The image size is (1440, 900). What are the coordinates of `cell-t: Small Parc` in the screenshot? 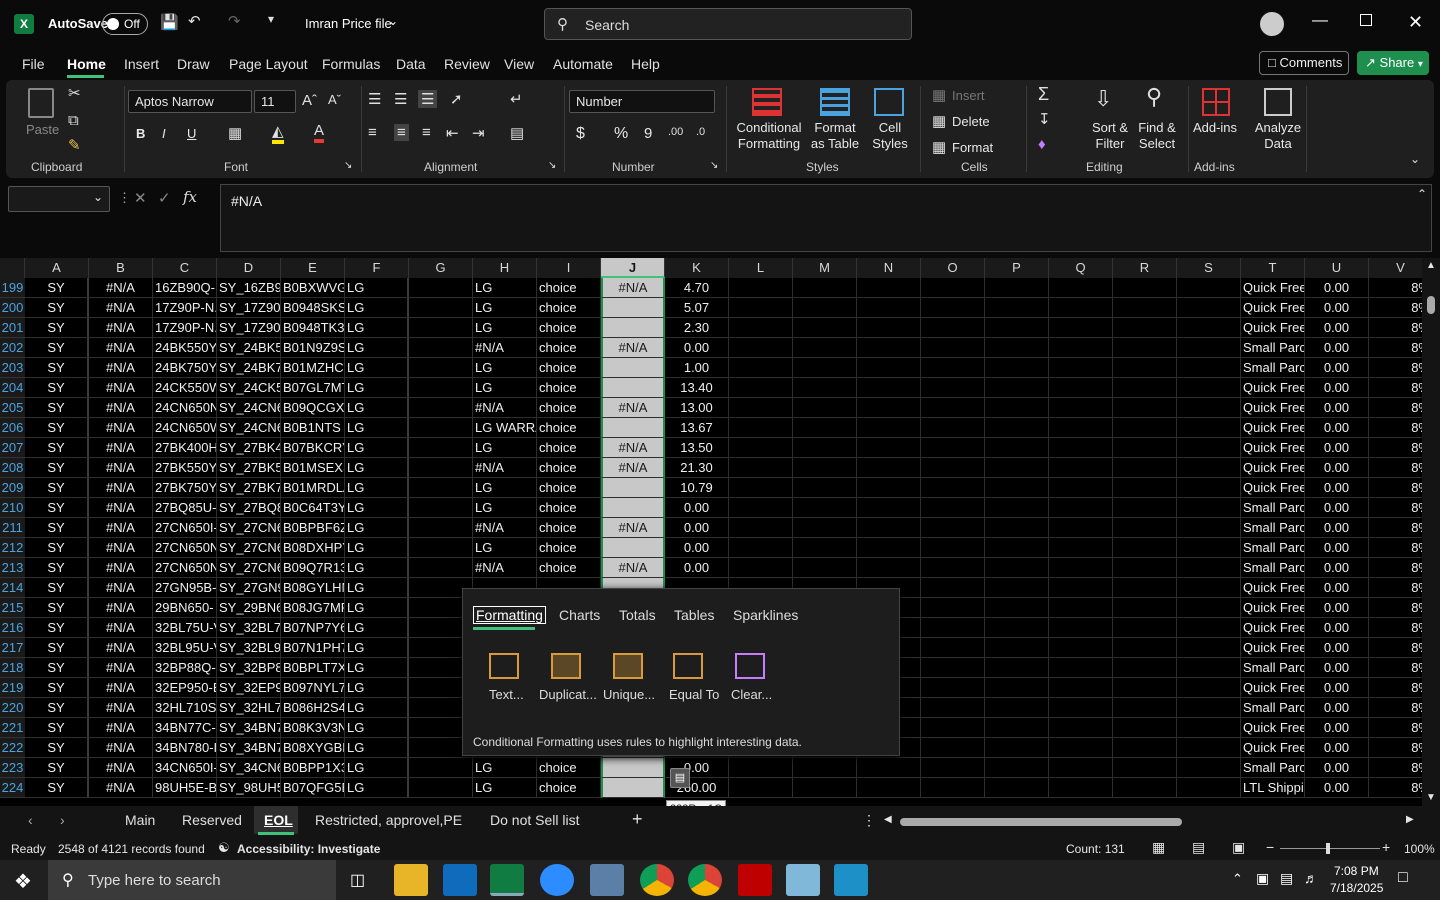 It's located at (1273, 528).